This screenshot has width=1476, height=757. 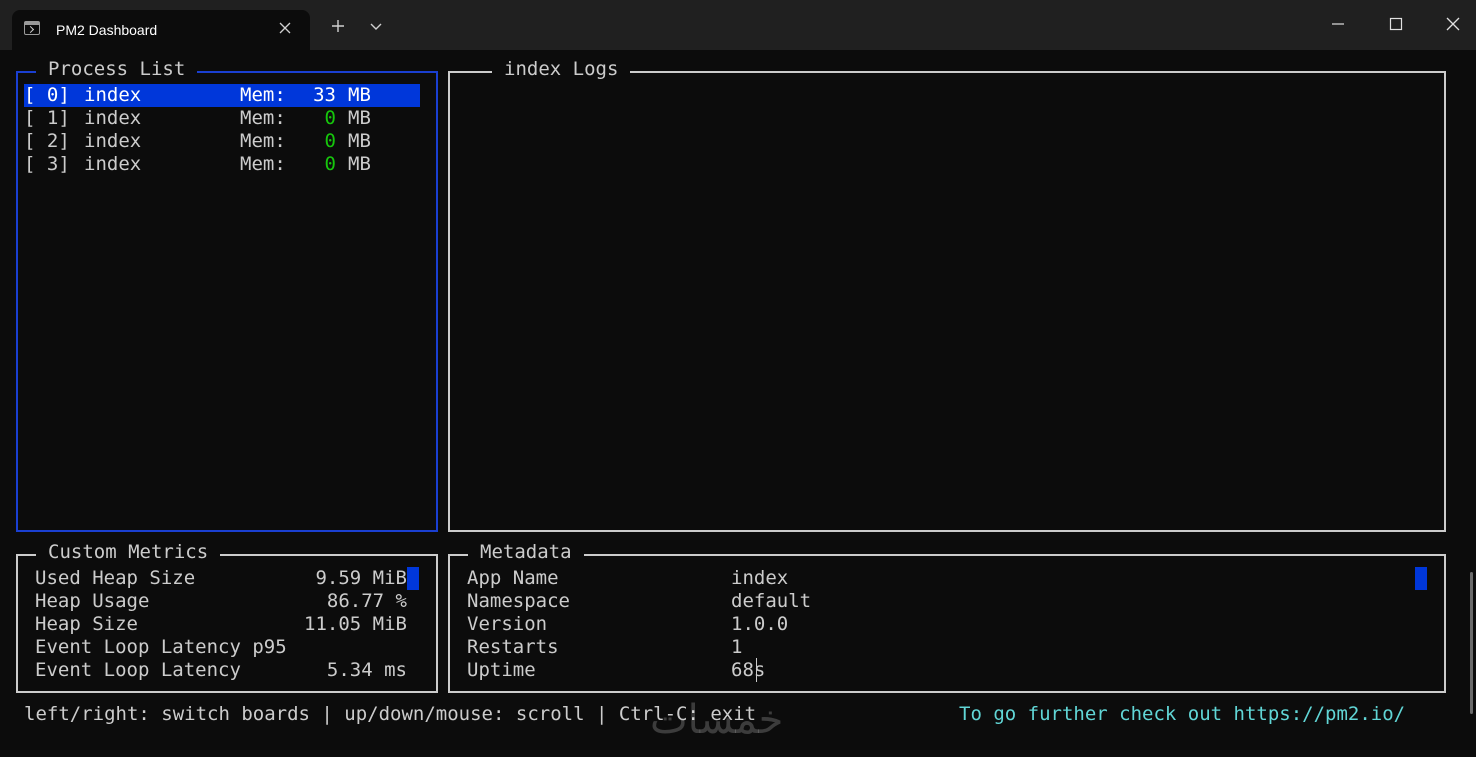 I want to click on custom-metrics-title: Custom Metrics, so click(x=128, y=552).